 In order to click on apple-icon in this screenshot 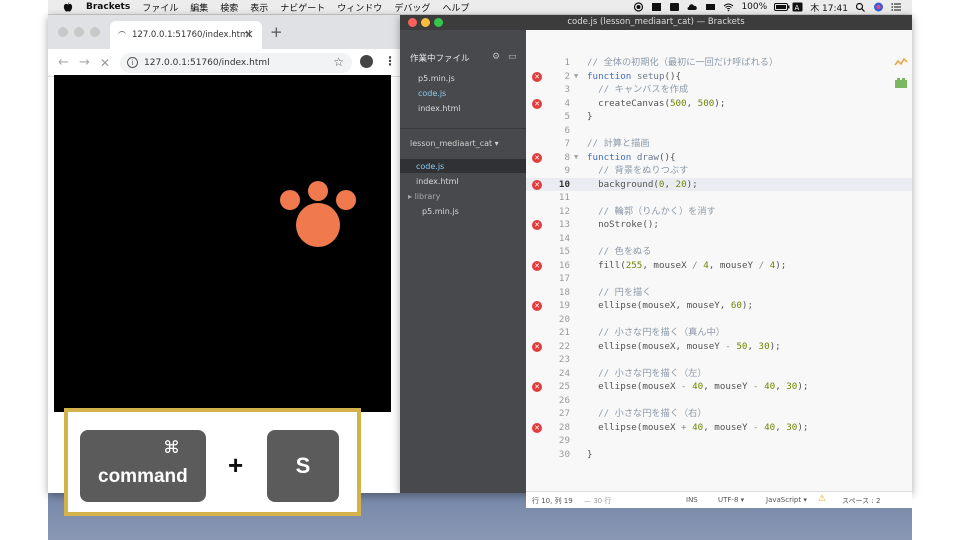, I will do `click(68, 7)`.